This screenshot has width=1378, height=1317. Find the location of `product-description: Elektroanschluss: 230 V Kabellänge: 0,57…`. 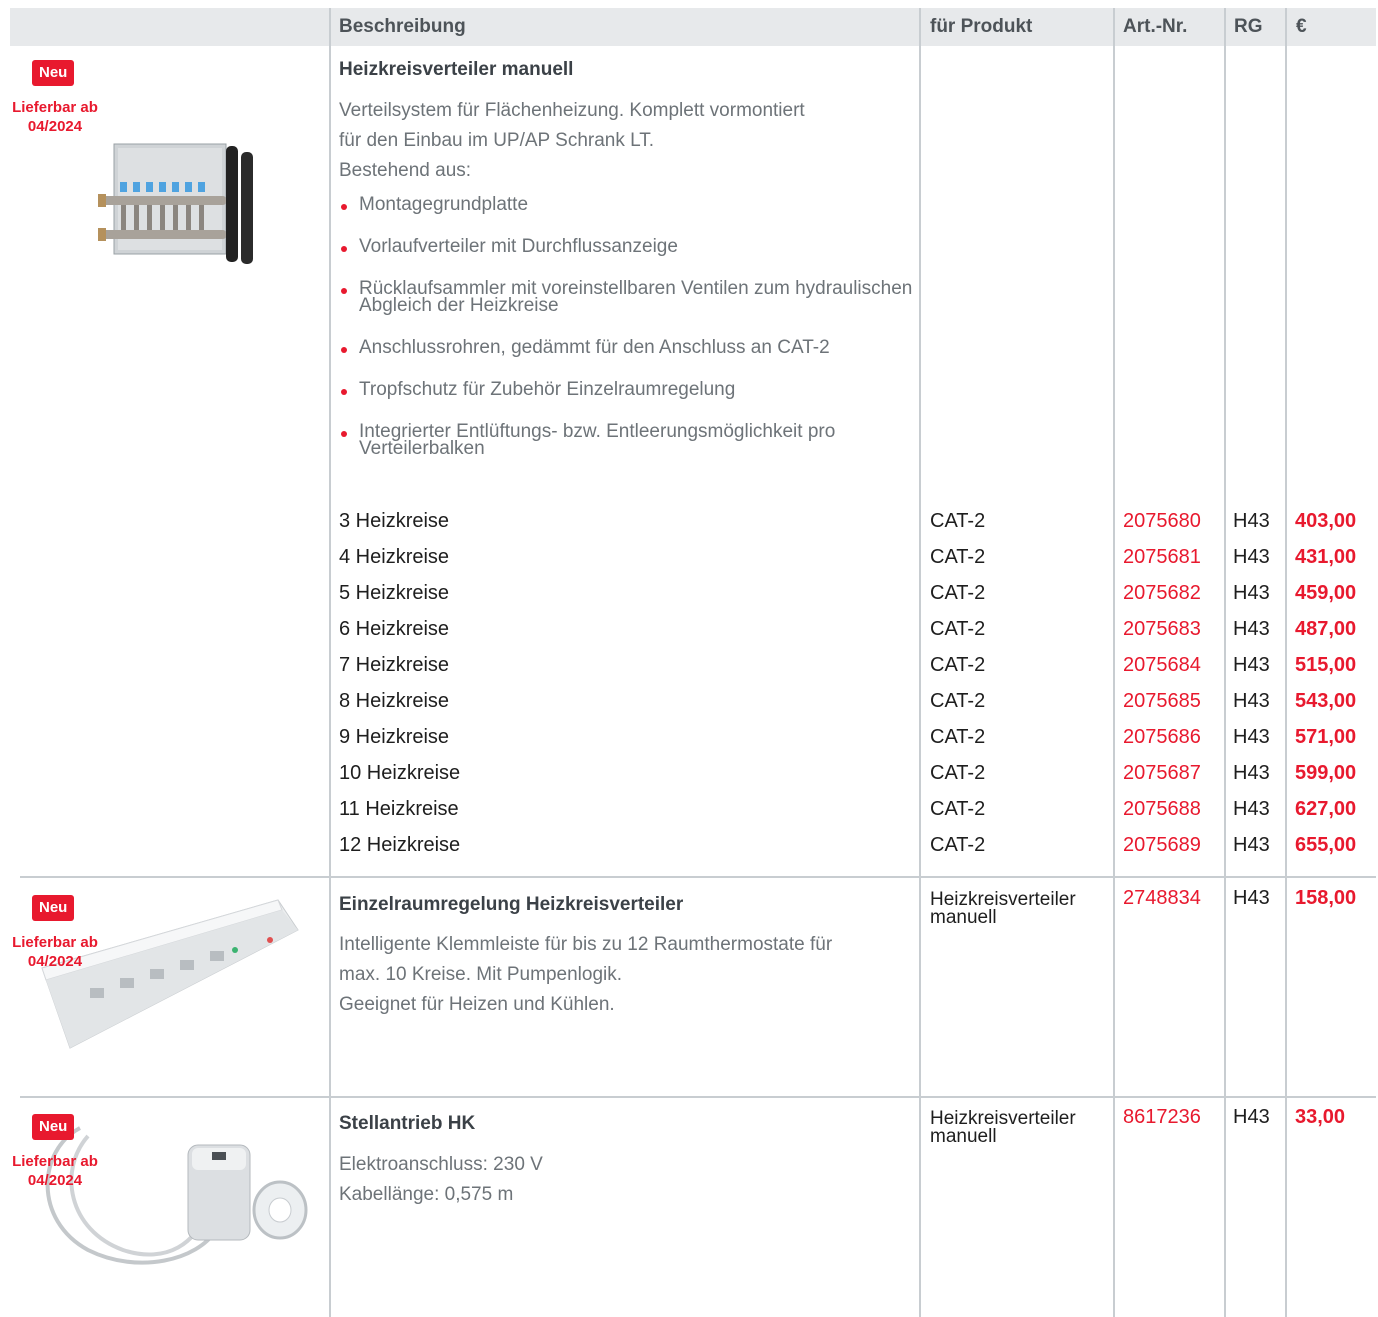

product-description: Elektroanschluss: 230 V Kabellänge: 0,57… is located at coordinates (441, 1179).